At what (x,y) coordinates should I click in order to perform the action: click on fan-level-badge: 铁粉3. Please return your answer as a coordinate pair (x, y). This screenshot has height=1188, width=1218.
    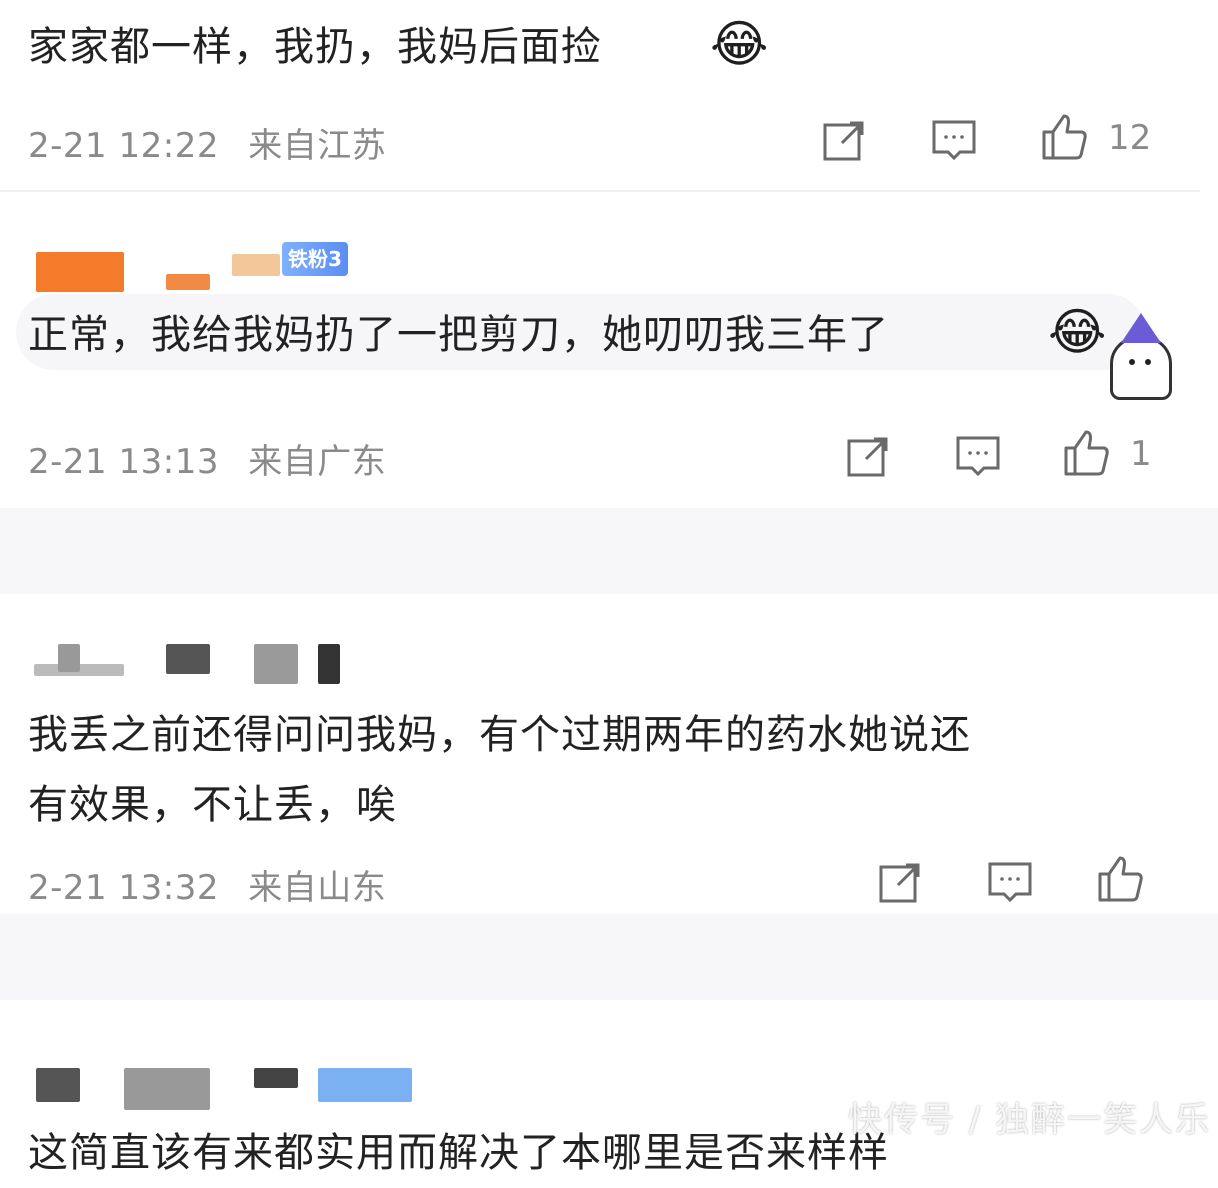
    Looking at the image, I should click on (315, 259).